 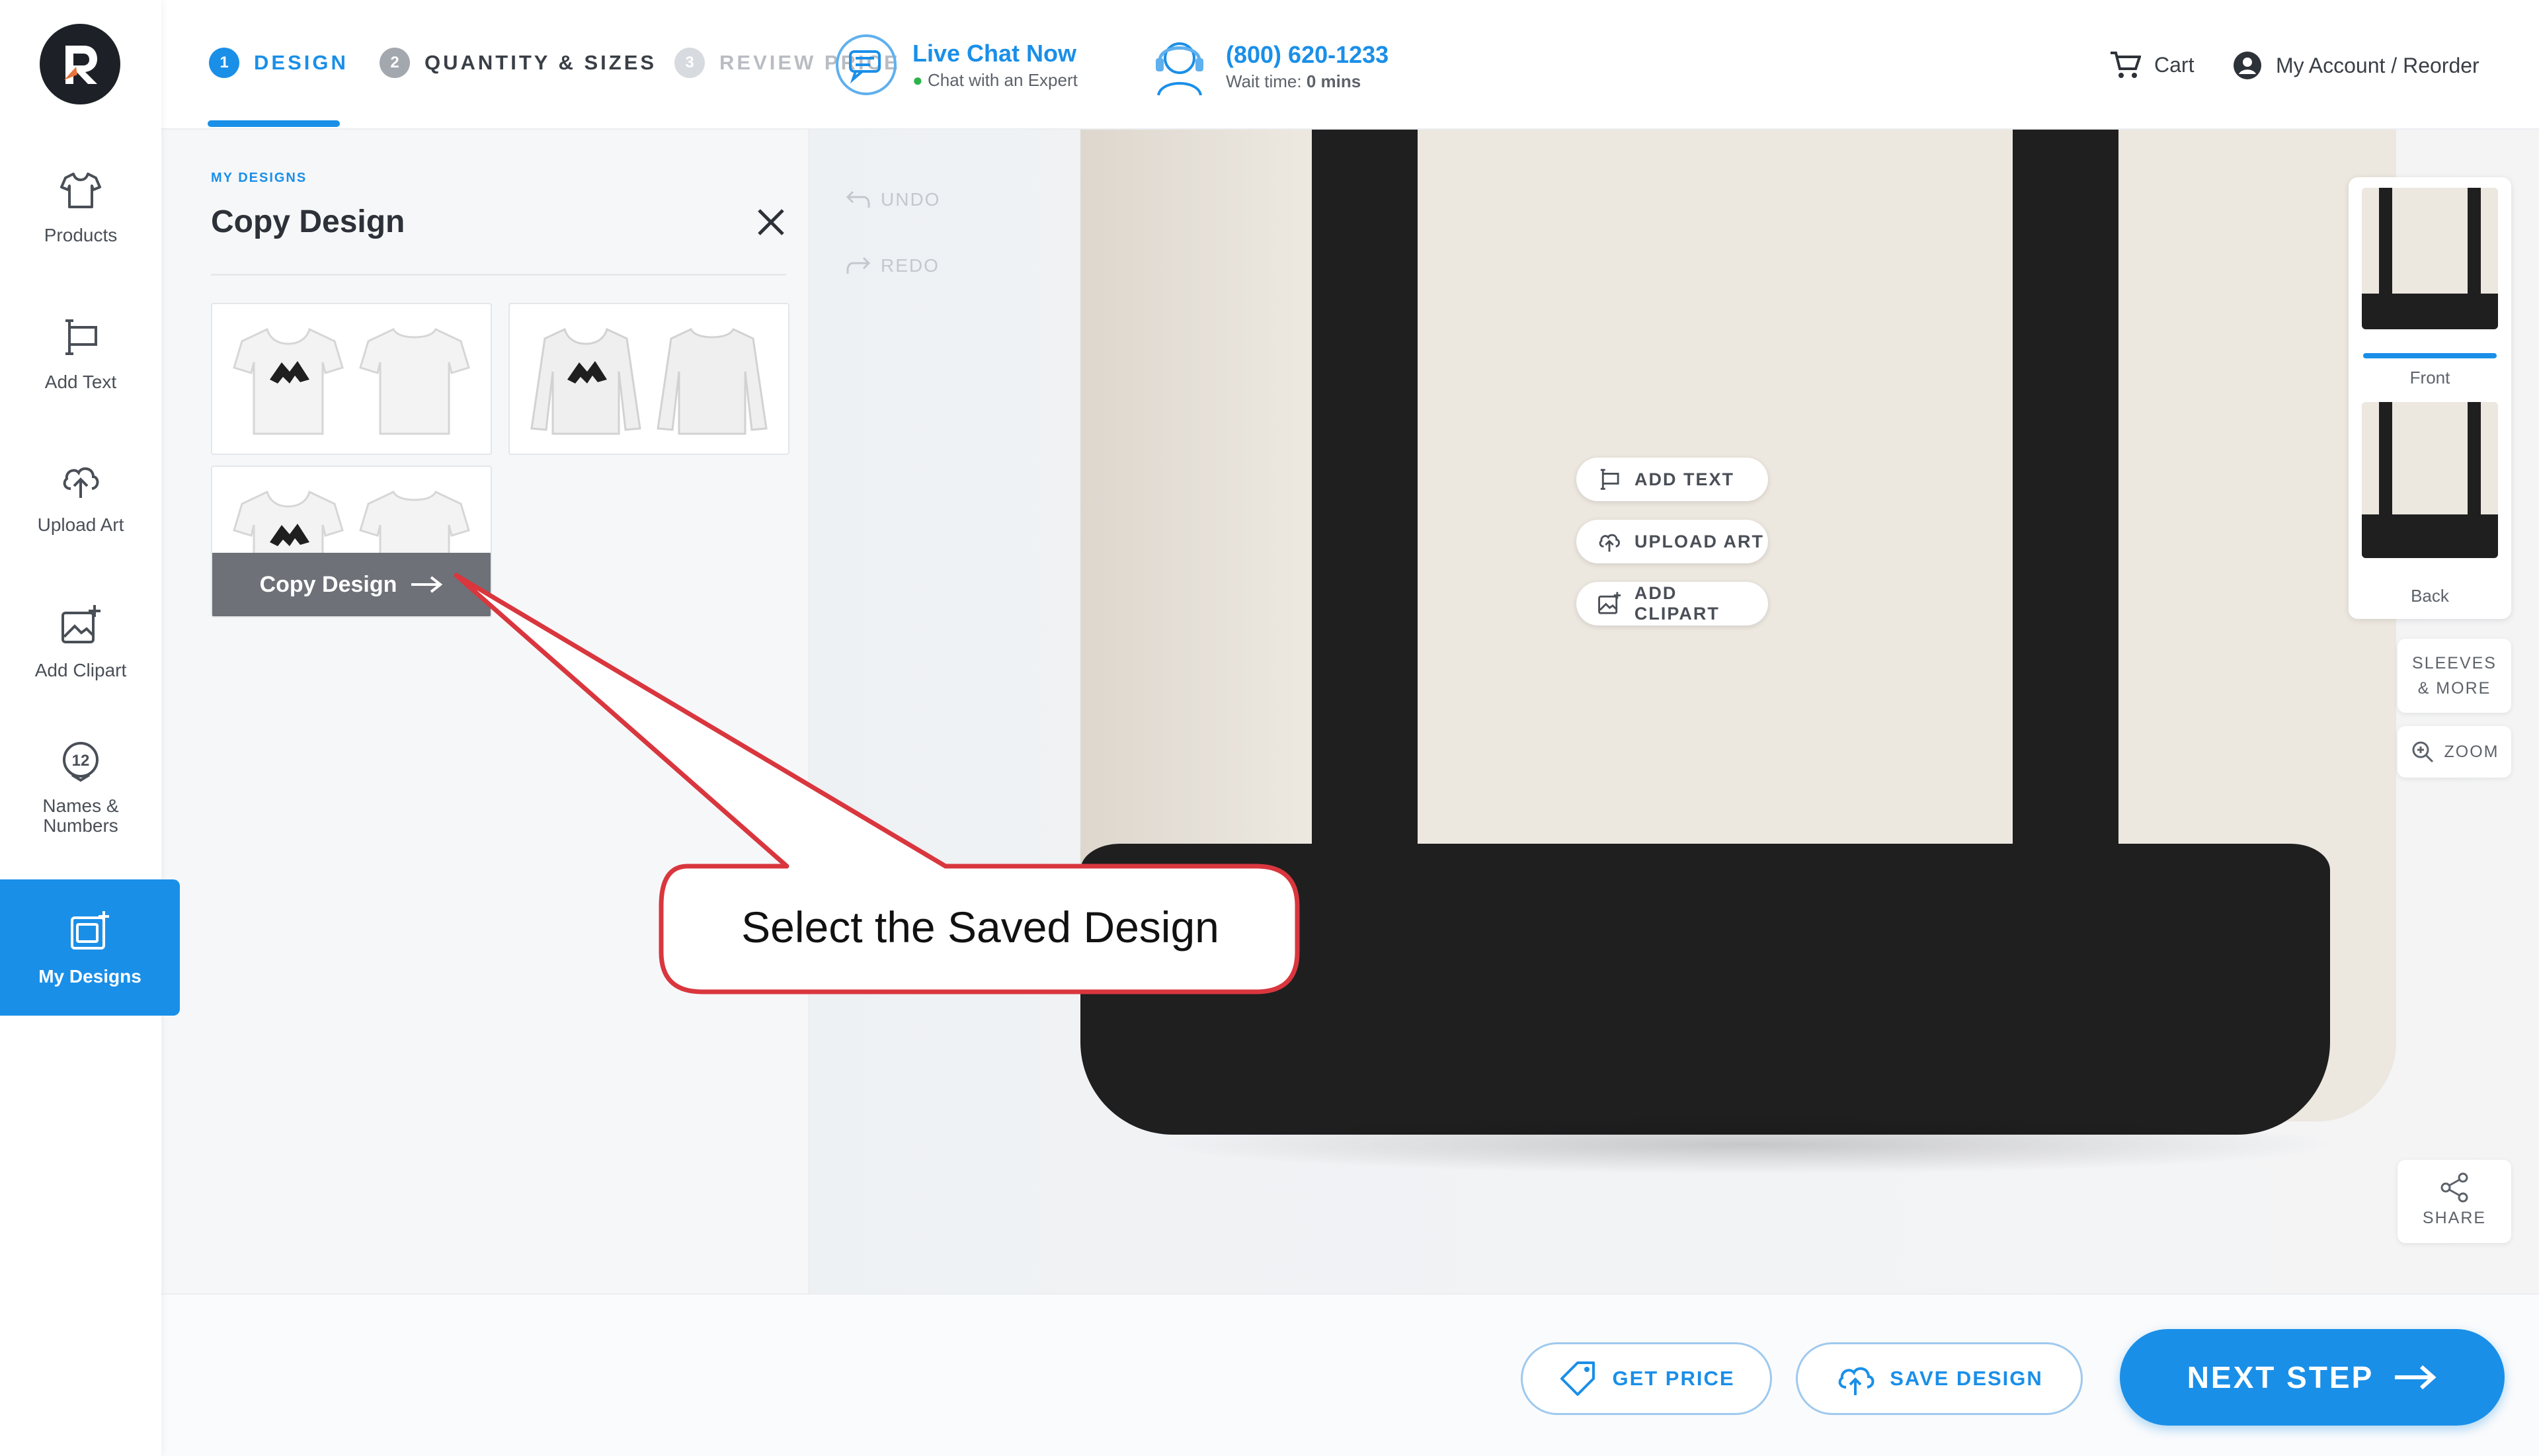 I want to click on step-number: 3, so click(x=690, y=63).